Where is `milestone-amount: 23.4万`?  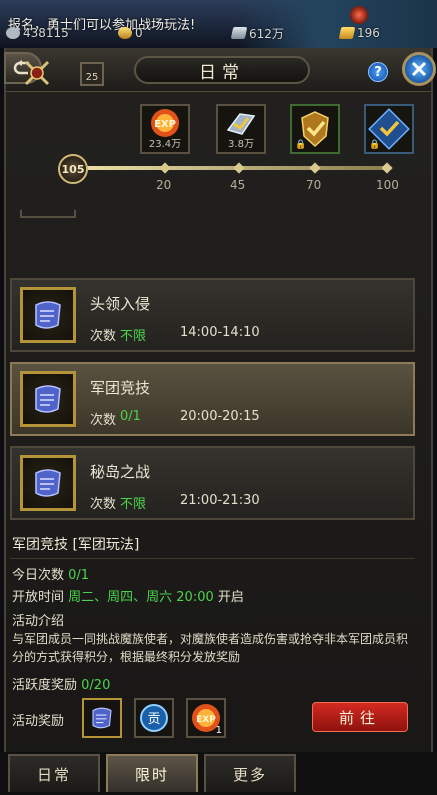 milestone-amount: 23.4万 is located at coordinates (165, 144).